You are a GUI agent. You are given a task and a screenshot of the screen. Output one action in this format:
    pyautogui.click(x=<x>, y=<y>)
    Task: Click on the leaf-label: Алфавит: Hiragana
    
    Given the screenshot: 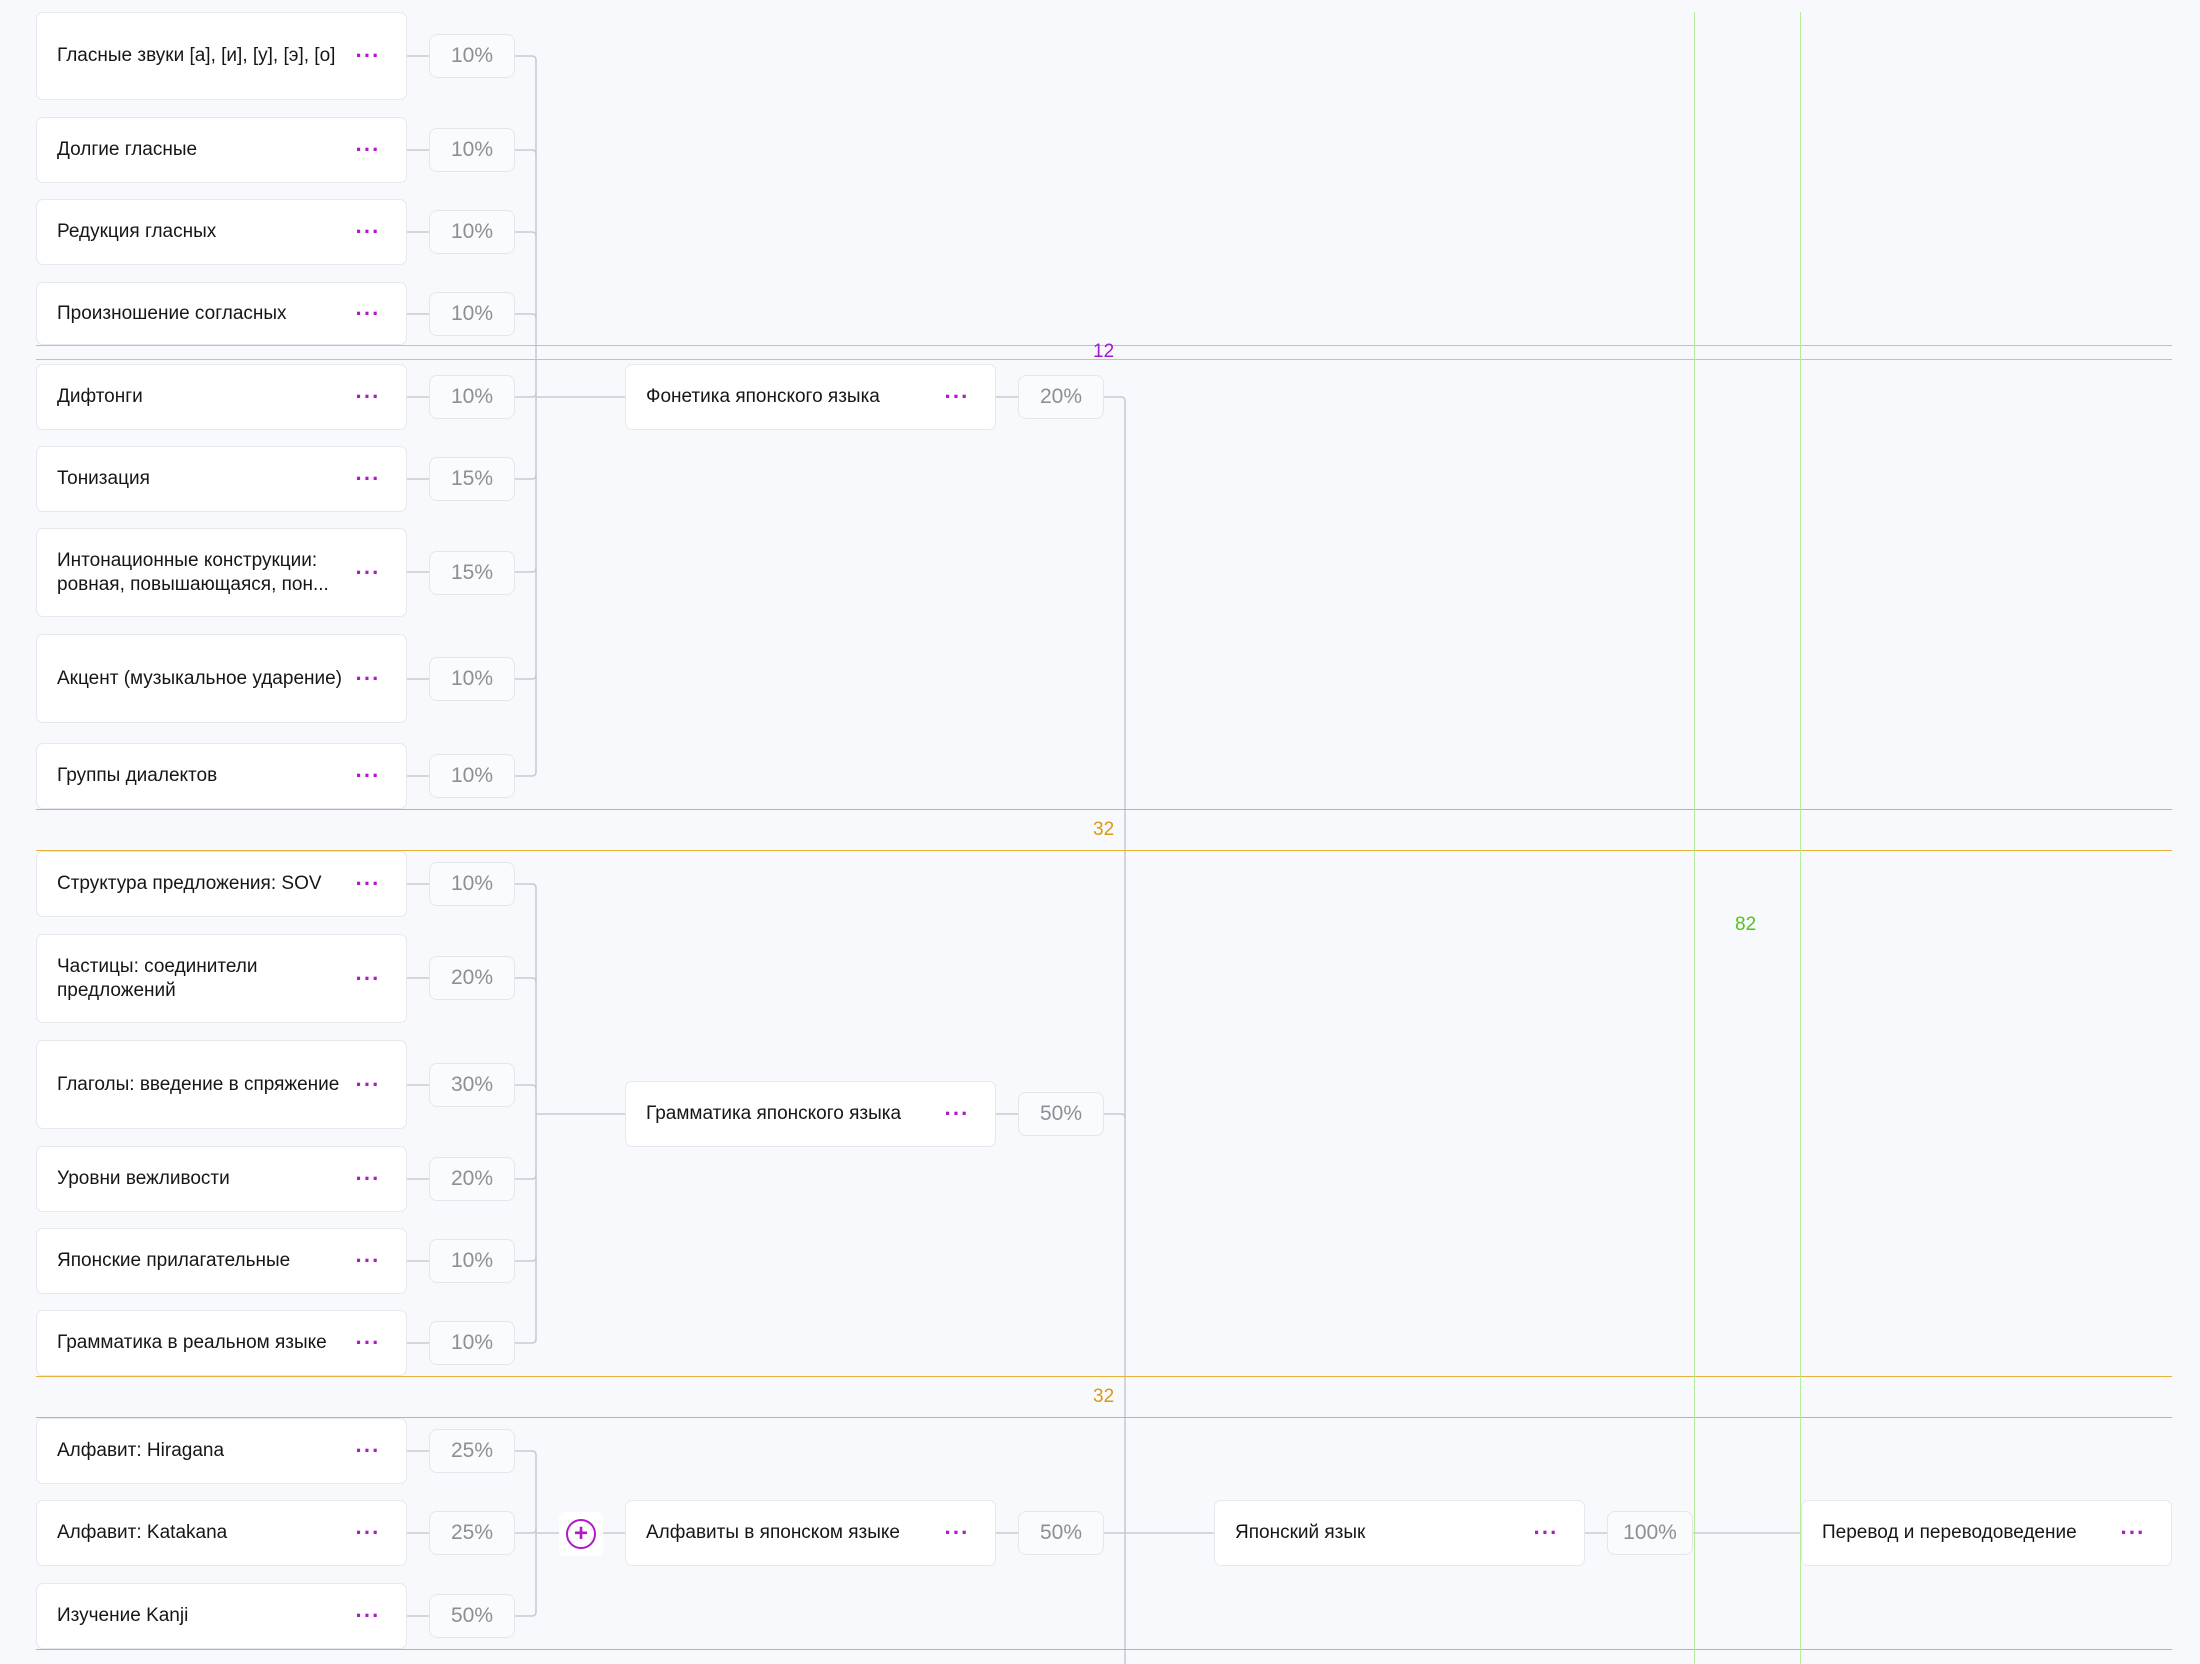 What is the action you would take?
    pyautogui.click(x=141, y=1450)
    